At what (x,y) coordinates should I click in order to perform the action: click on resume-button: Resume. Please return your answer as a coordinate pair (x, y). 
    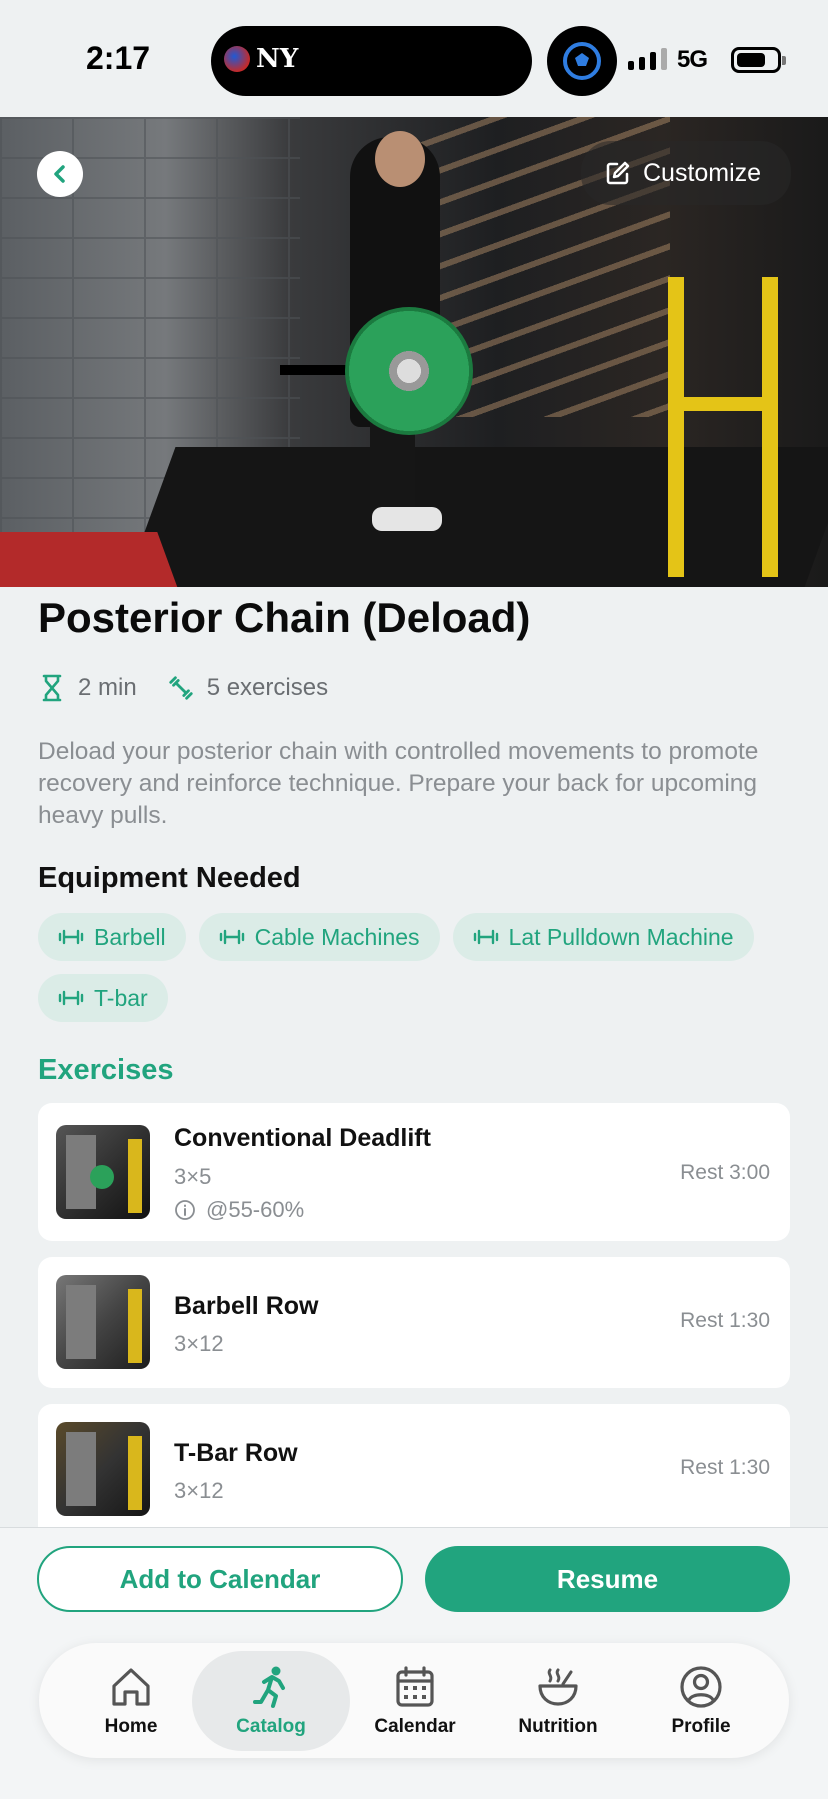
    Looking at the image, I should click on (607, 1579).